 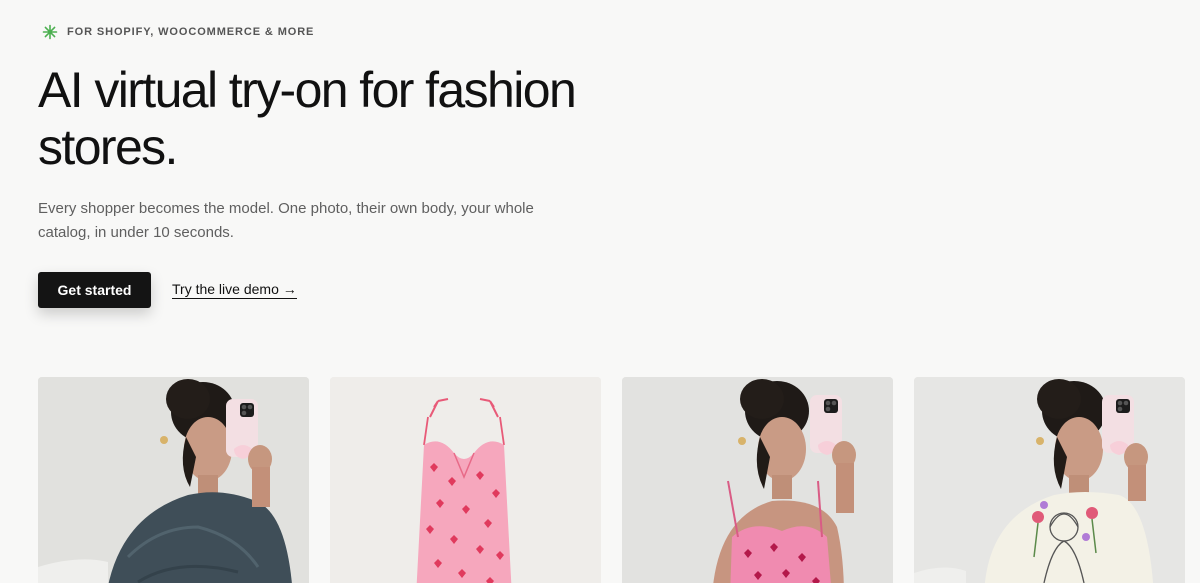 What do you see at coordinates (108, 147) in the screenshot?
I see `title-line-2: stores.` at bounding box center [108, 147].